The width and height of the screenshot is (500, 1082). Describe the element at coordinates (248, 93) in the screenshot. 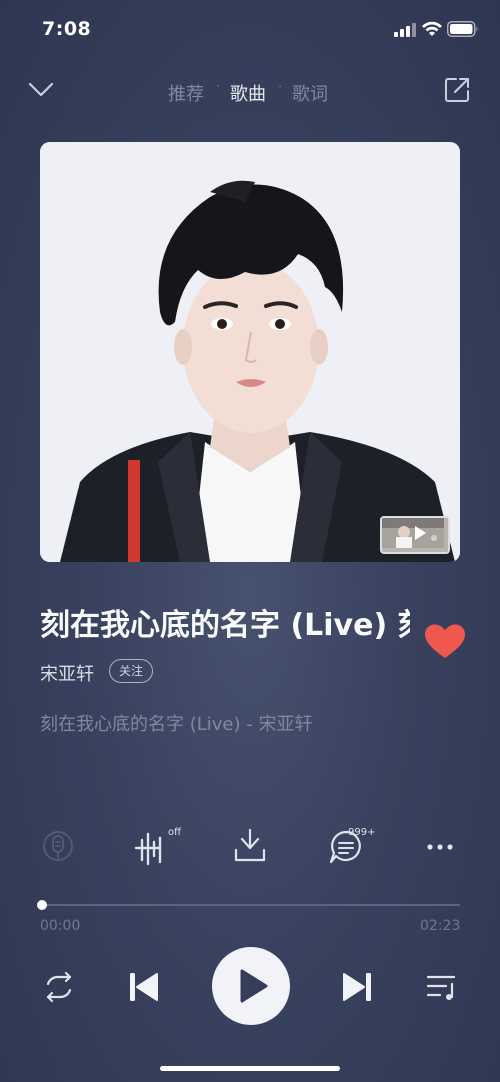

I see `tab-song: 歌曲` at that location.